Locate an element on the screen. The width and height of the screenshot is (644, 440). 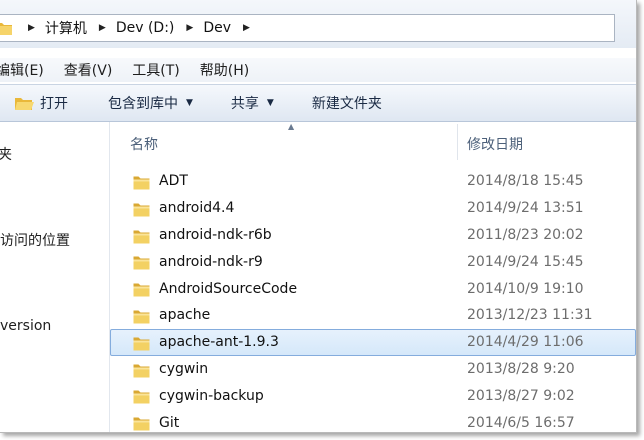
file-row: cygwin 2013/8/28 9:20 is located at coordinates (373, 369).